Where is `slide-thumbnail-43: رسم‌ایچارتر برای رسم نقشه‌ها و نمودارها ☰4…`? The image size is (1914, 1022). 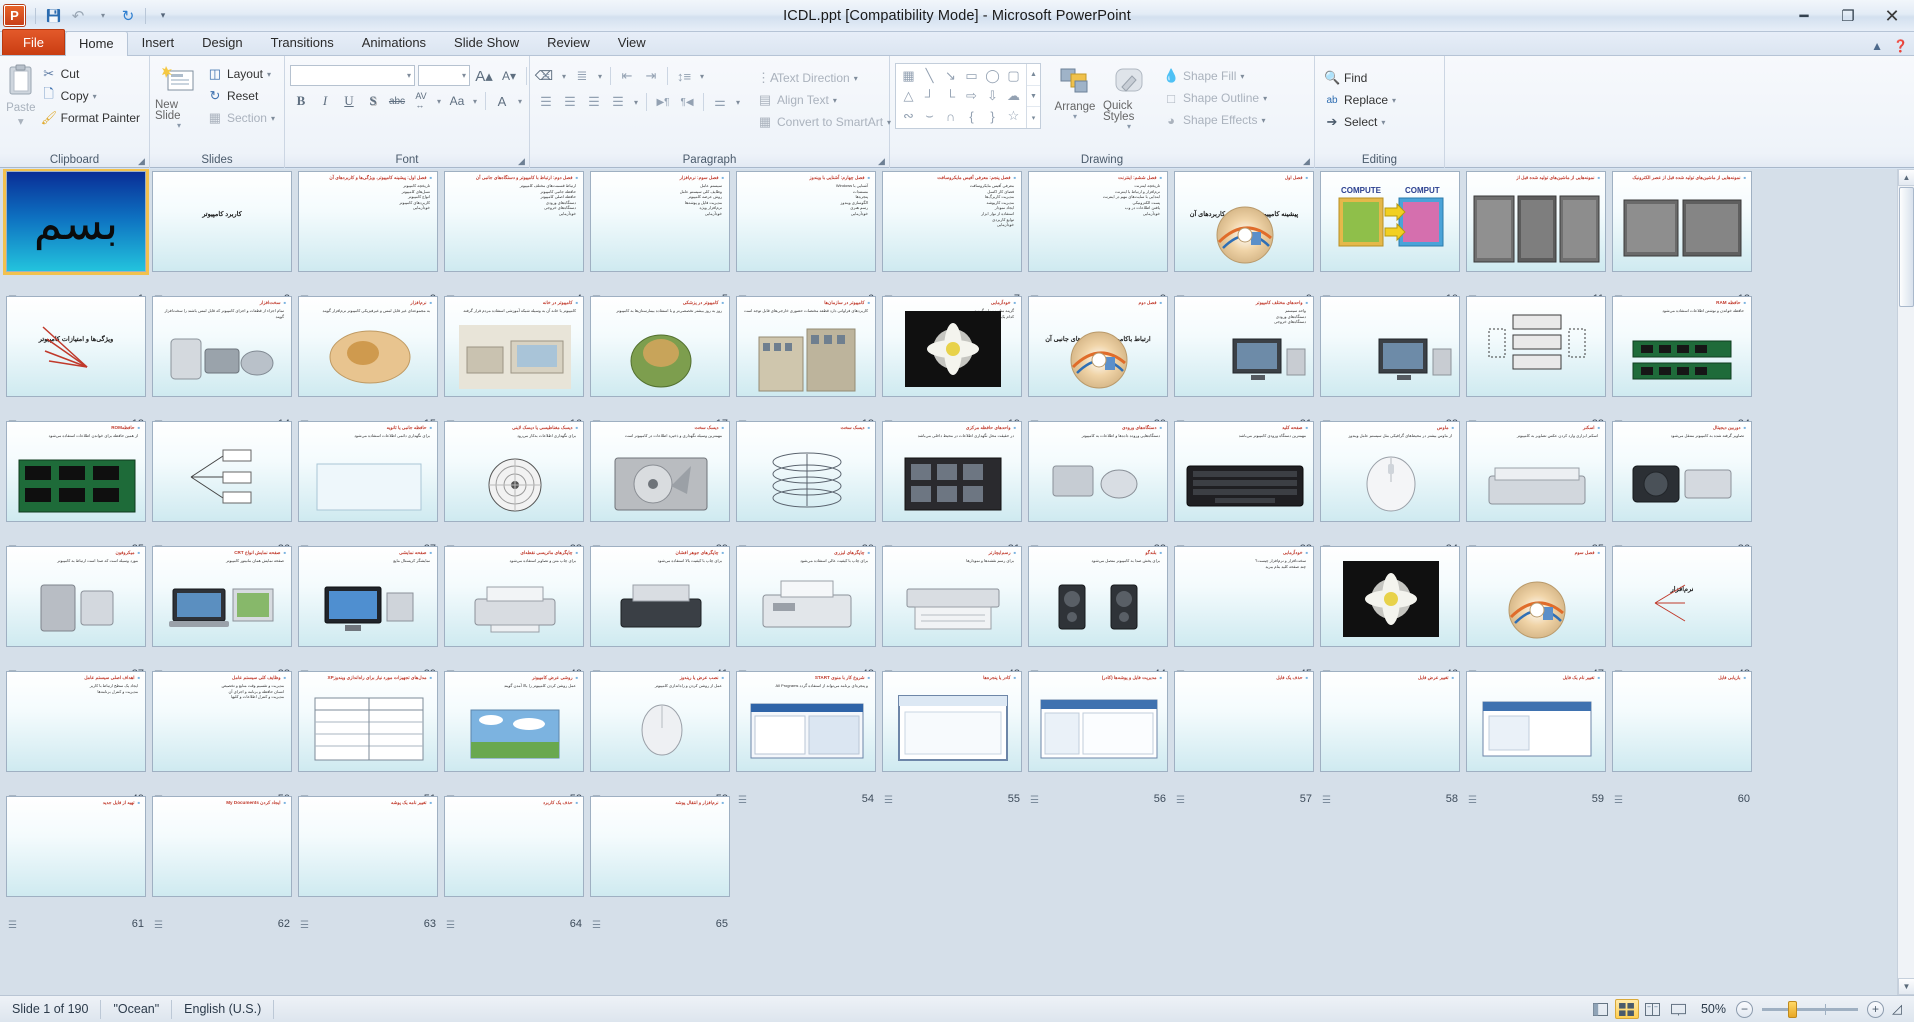
slide-thumbnail-43: رسم‌ایچارتر برای رسم نقشه‌ها و نمودارها ☰4… is located at coordinates (952, 613).